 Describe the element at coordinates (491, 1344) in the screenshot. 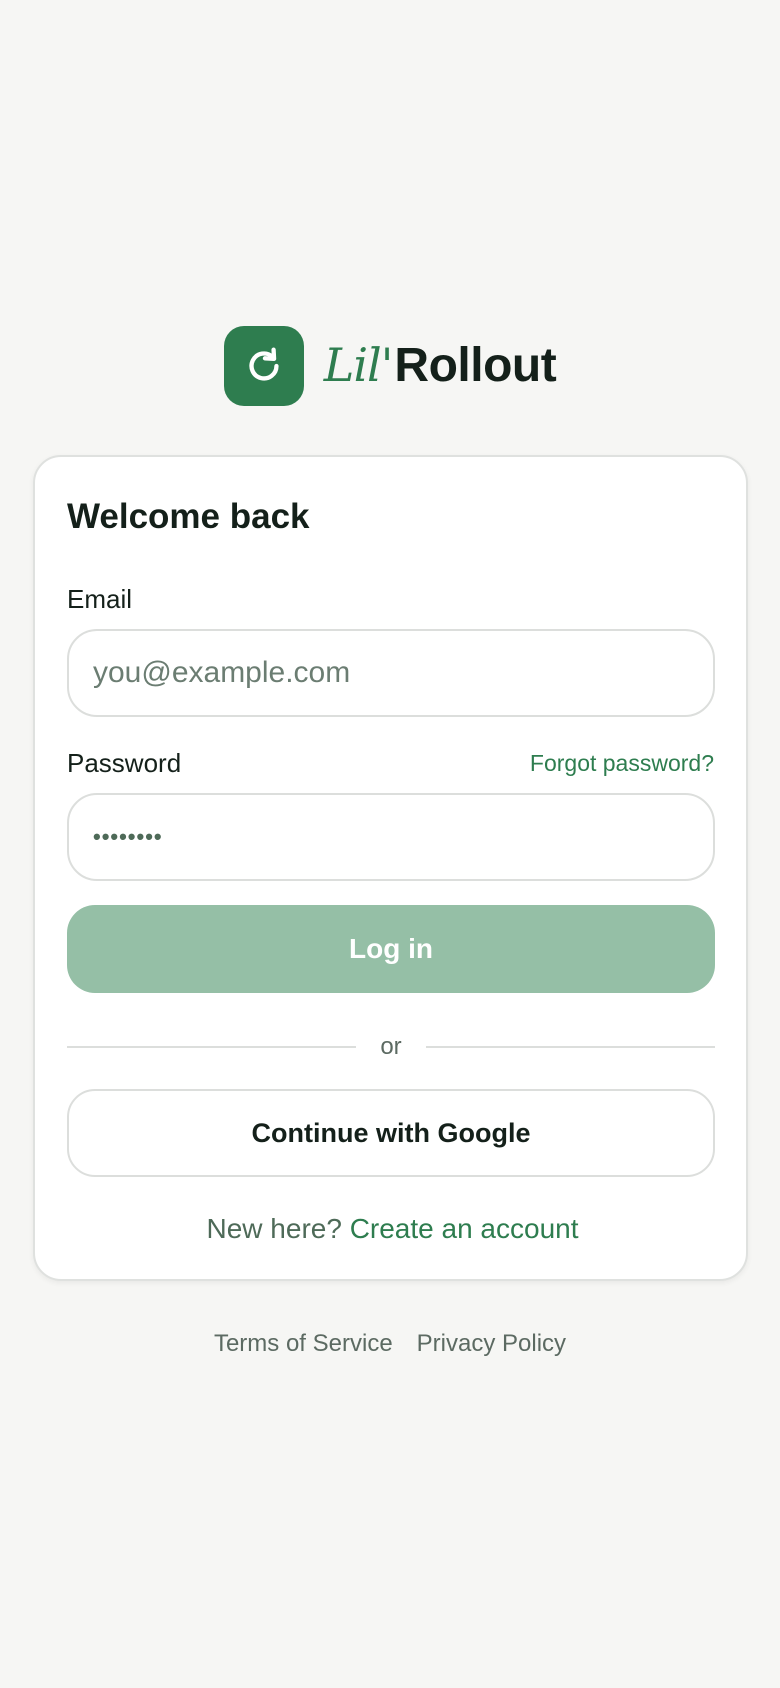

I see `privacy-link: Privacy Policy` at that location.